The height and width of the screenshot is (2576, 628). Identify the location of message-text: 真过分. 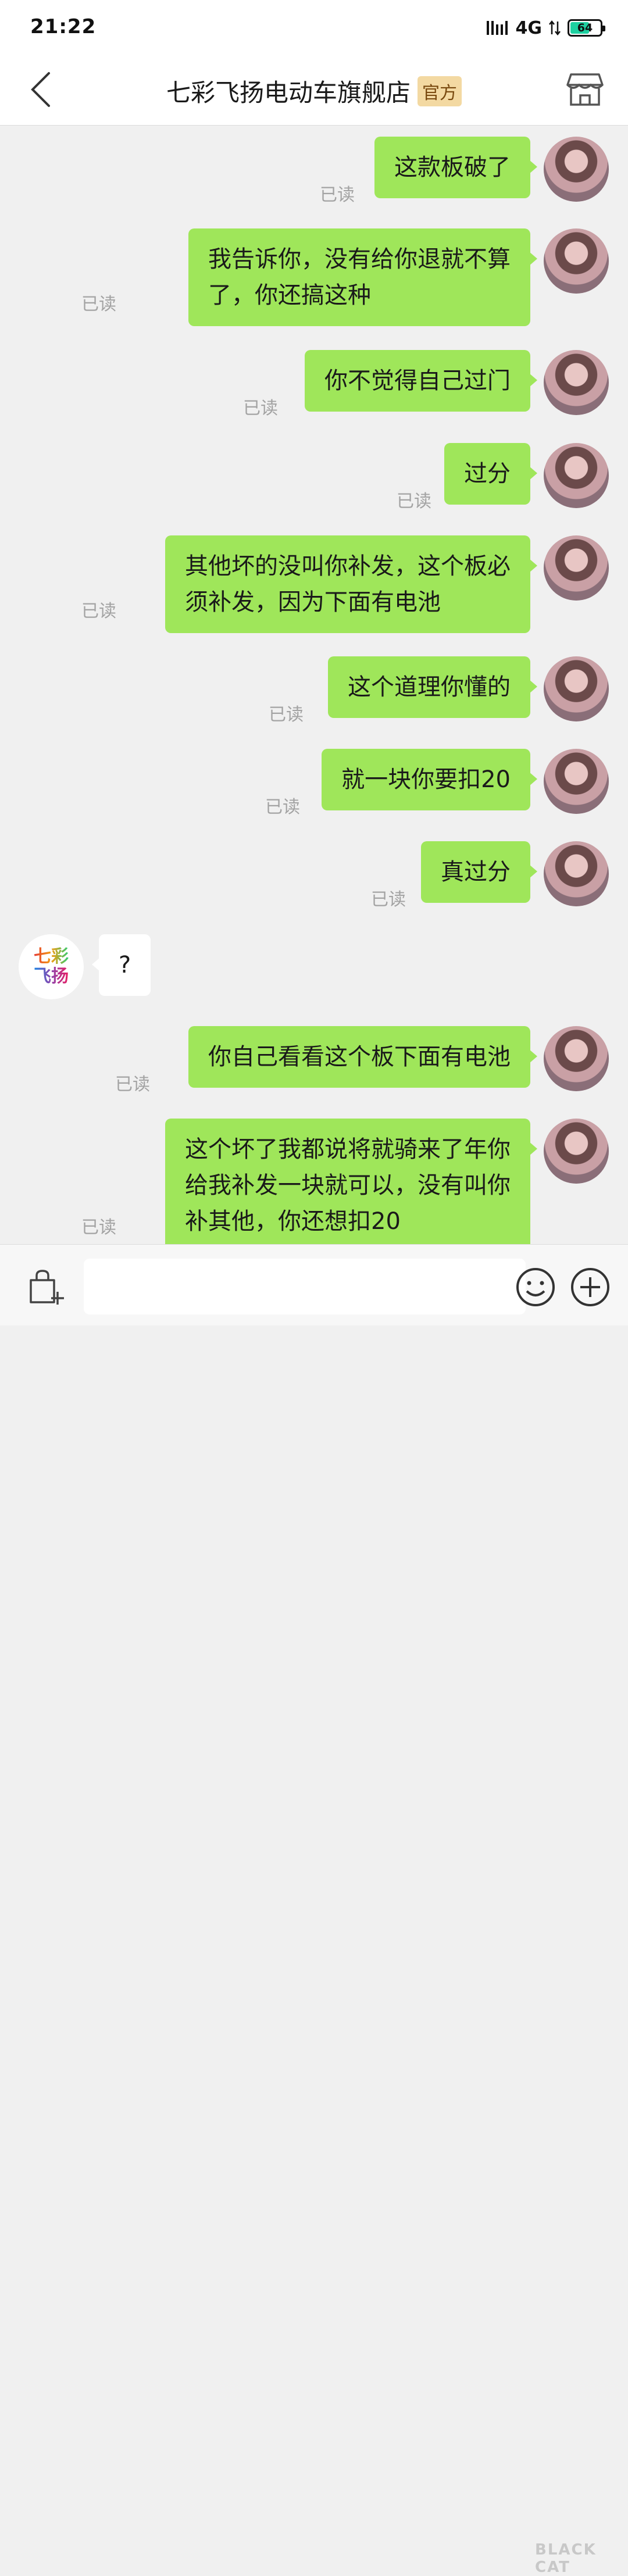
(476, 872).